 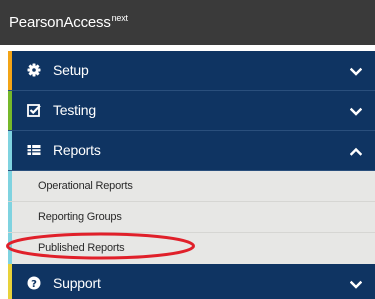 What do you see at coordinates (77, 150) in the screenshot?
I see `nav-item-reports-label: Reports` at bounding box center [77, 150].